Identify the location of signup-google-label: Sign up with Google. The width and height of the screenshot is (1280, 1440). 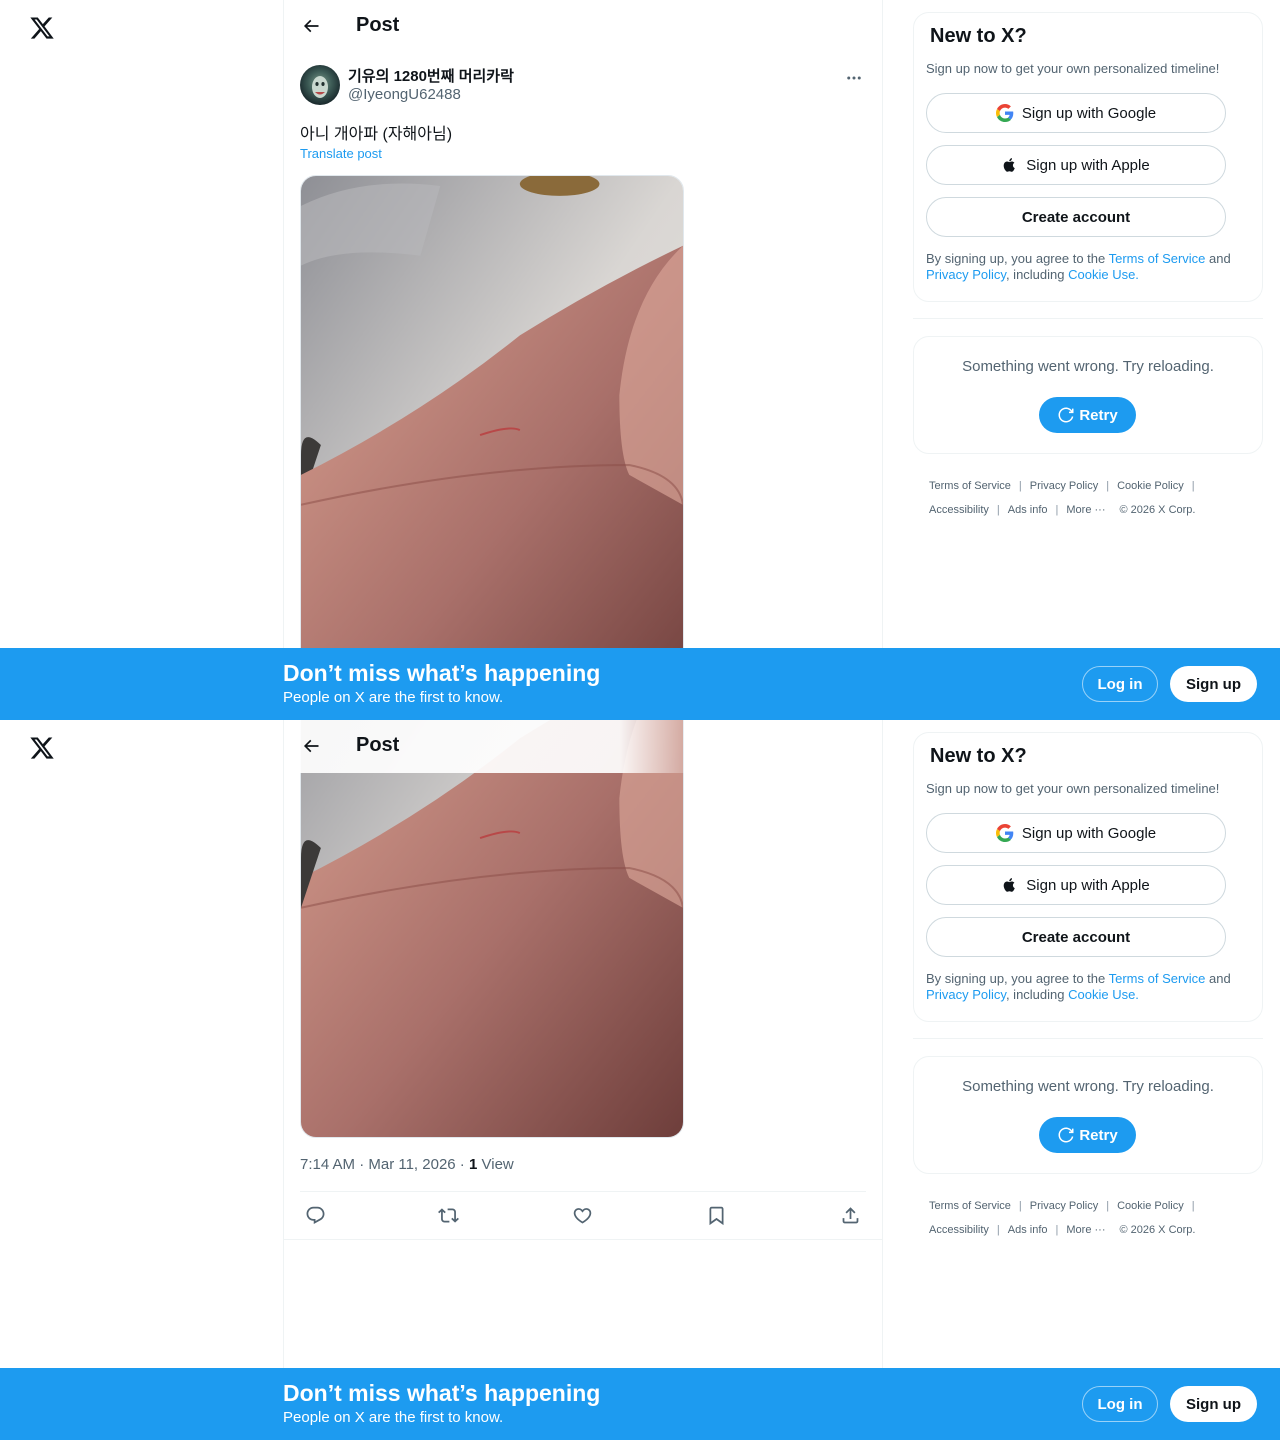
(1089, 833).